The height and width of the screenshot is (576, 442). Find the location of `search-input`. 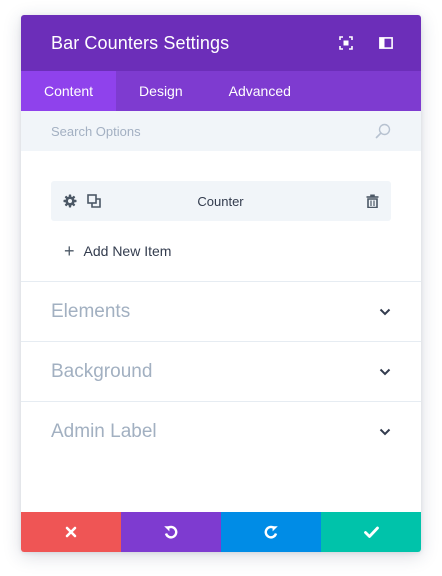

search-input is located at coordinates (181, 131).